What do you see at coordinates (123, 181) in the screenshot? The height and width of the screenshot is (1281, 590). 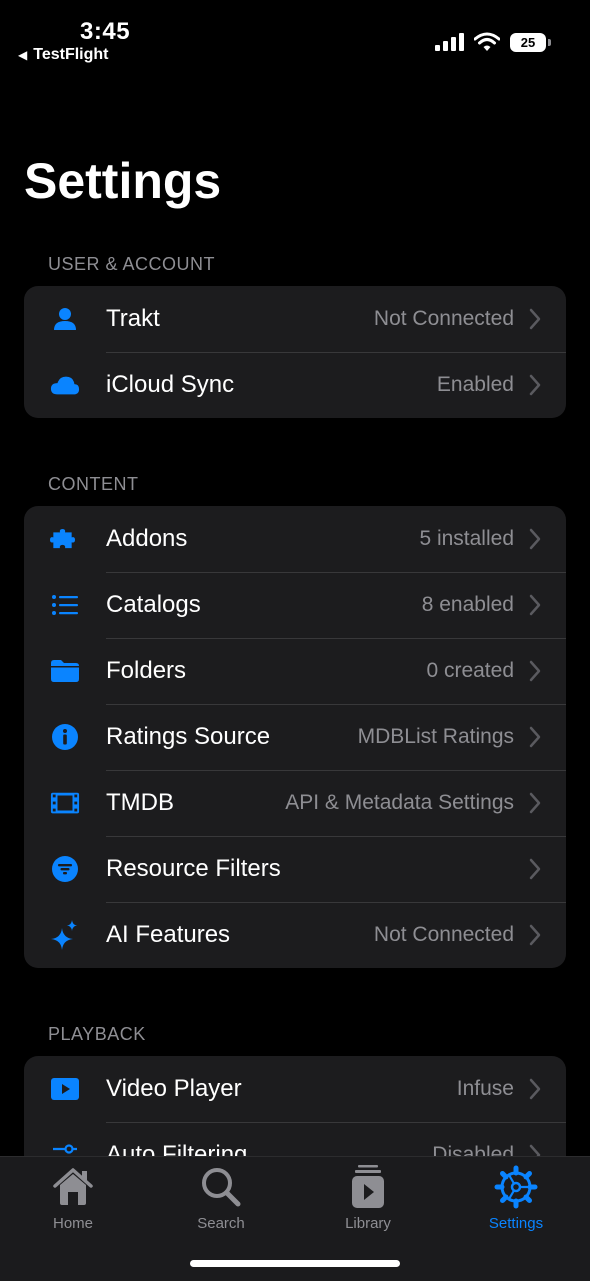 I see `page-title: Settings` at bounding box center [123, 181].